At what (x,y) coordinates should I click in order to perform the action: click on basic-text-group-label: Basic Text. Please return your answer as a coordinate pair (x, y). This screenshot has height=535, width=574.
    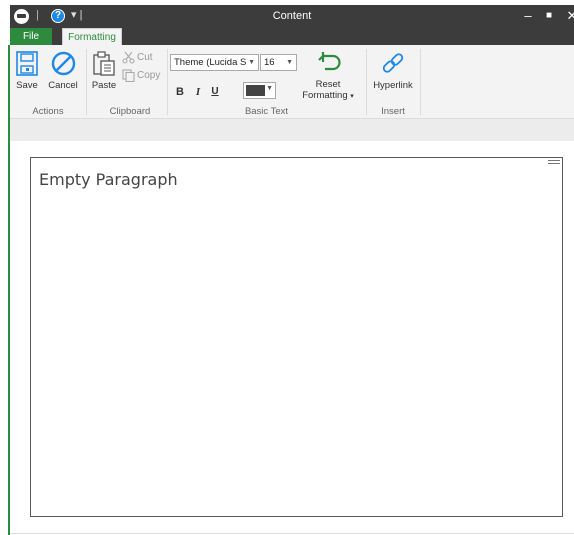
    Looking at the image, I should click on (266, 111).